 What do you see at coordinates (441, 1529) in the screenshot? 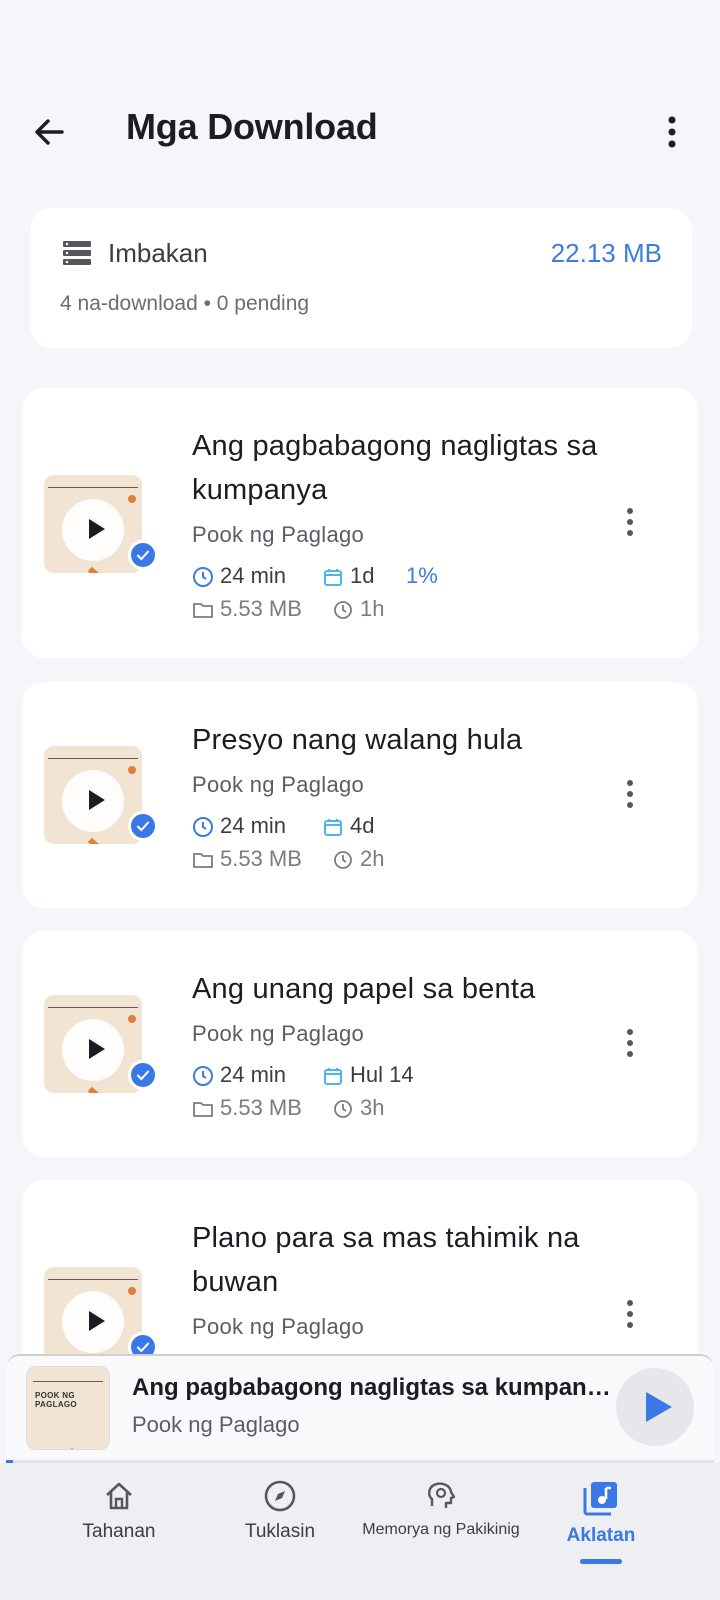
I see `nav-label: Memorya ng Pakikinig` at bounding box center [441, 1529].